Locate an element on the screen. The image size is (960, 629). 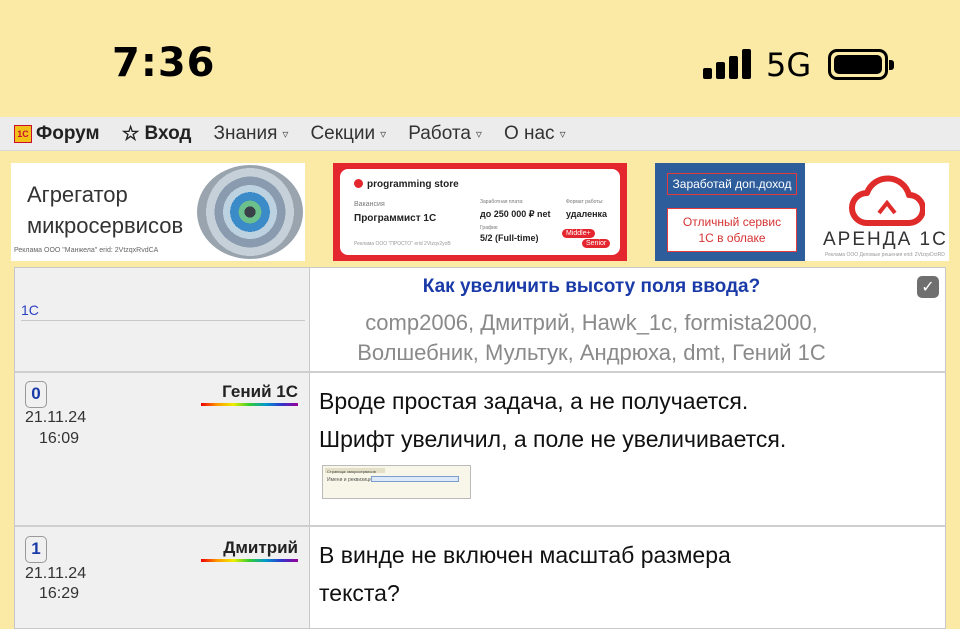
nav-sections: Секции ▿ is located at coordinates (348, 134).